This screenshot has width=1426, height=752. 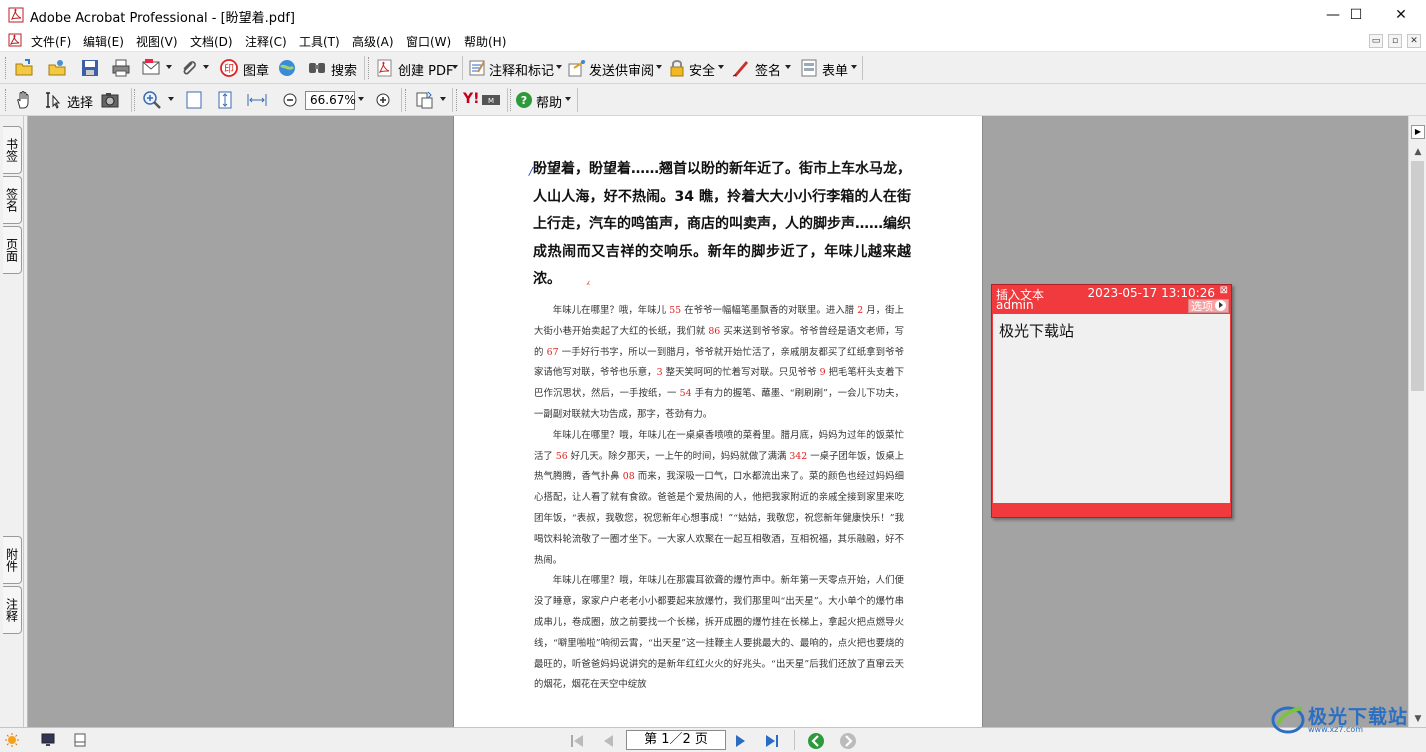 What do you see at coordinates (809, 68) in the screenshot?
I see `forms-icon` at bounding box center [809, 68].